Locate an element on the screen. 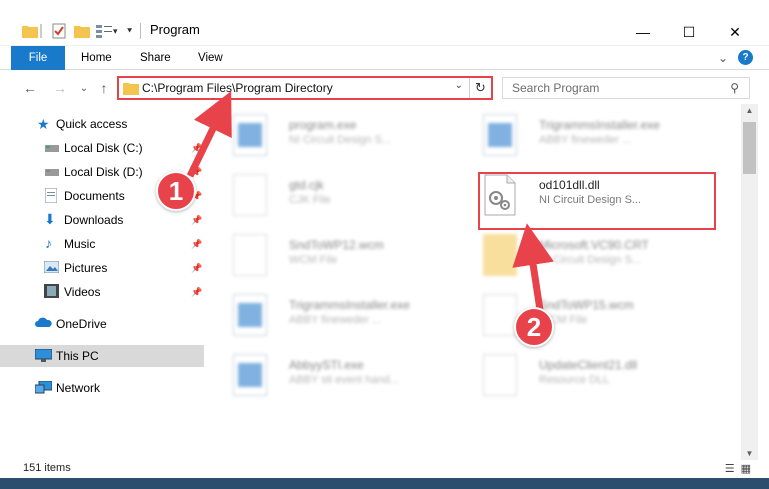 This screenshot has height=489, width=769. desktop-background is located at coordinates (384, 483).